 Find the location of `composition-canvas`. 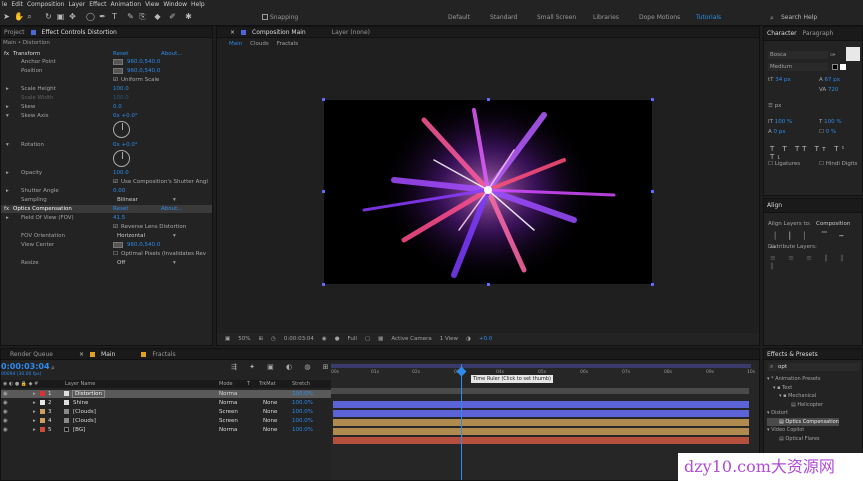

composition-canvas is located at coordinates (488, 192).